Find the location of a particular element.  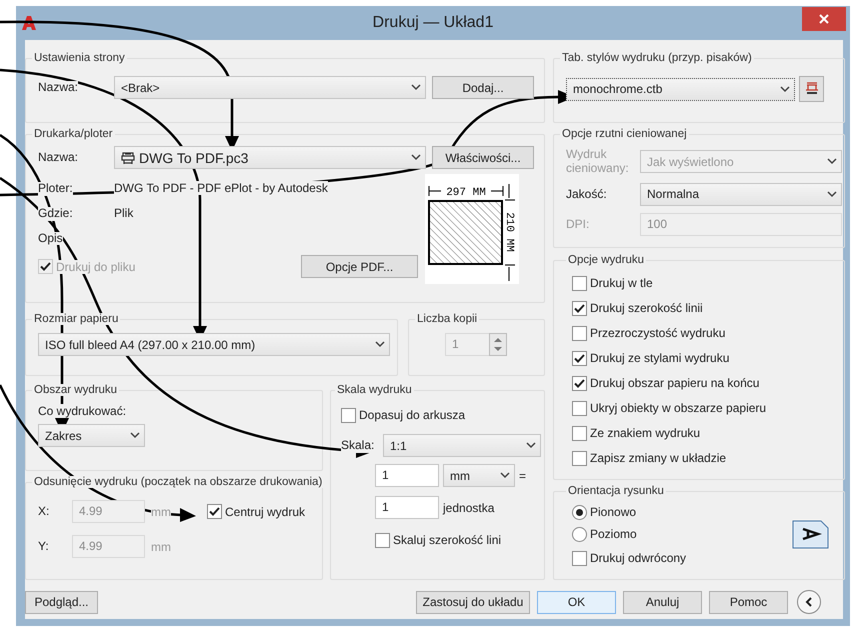

dropdown: Normalna is located at coordinates (741, 194).